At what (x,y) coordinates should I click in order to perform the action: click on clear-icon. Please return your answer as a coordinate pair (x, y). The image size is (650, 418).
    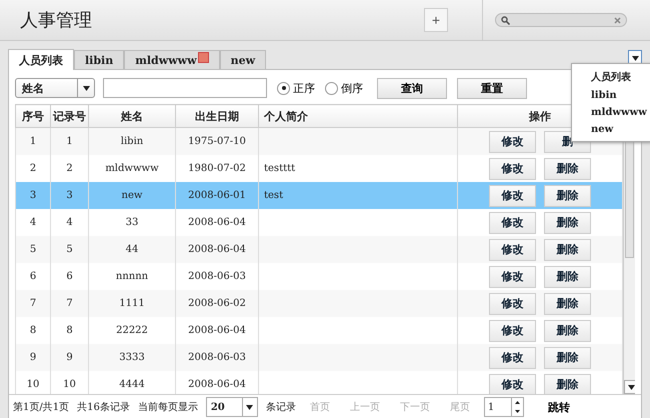
    Looking at the image, I should click on (617, 20).